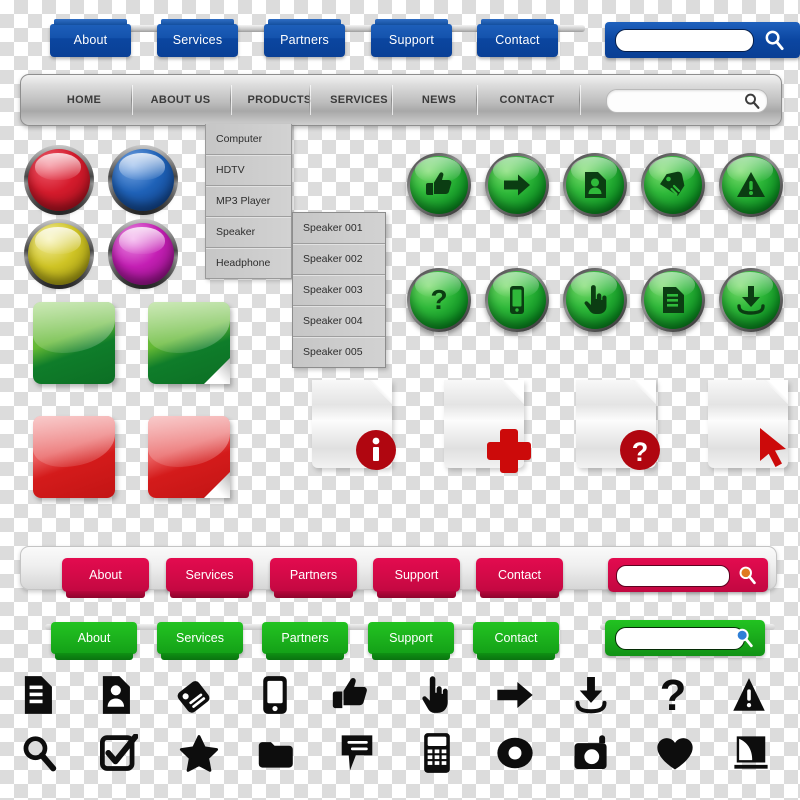 Image resolution: width=800 pixels, height=800 pixels. What do you see at coordinates (515, 753) in the screenshot?
I see `icon-webcam` at bounding box center [515, 753].